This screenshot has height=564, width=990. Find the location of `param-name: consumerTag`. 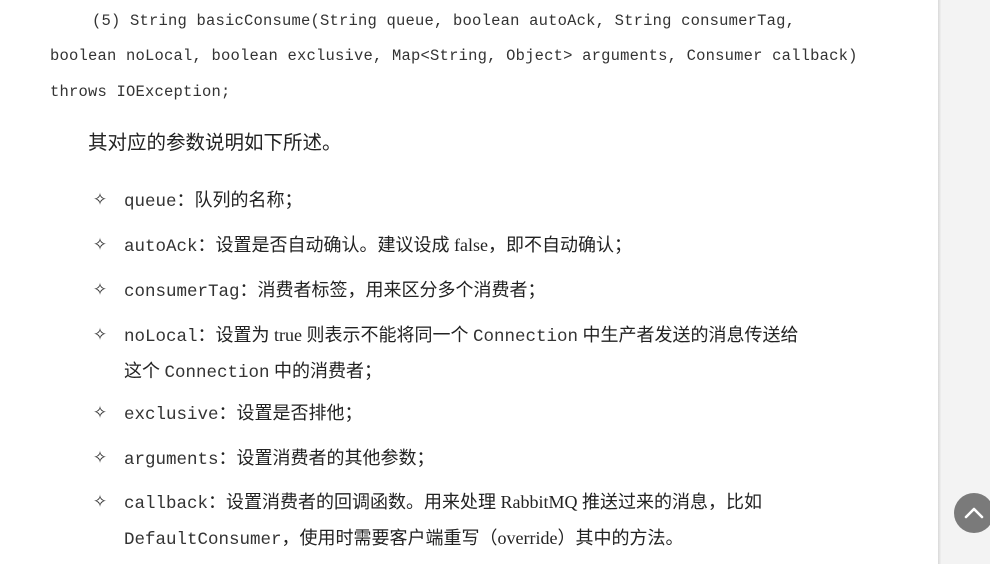

param-name: consumerTag is located at coordinates (182, 292).